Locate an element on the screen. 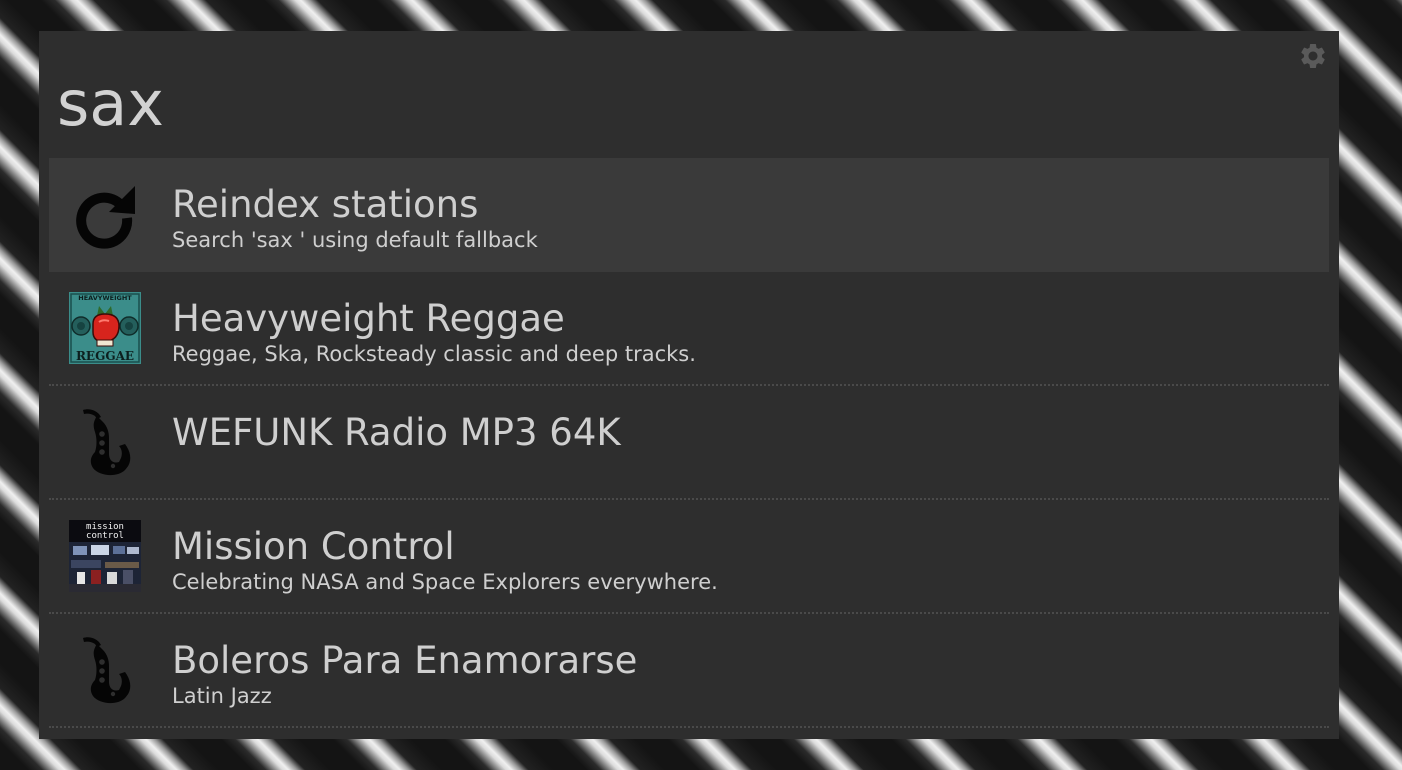 The width and height of the screenshot is (1402, 770). result-title: Boleros Para Enamorarse is located at coordinates (405, 660).